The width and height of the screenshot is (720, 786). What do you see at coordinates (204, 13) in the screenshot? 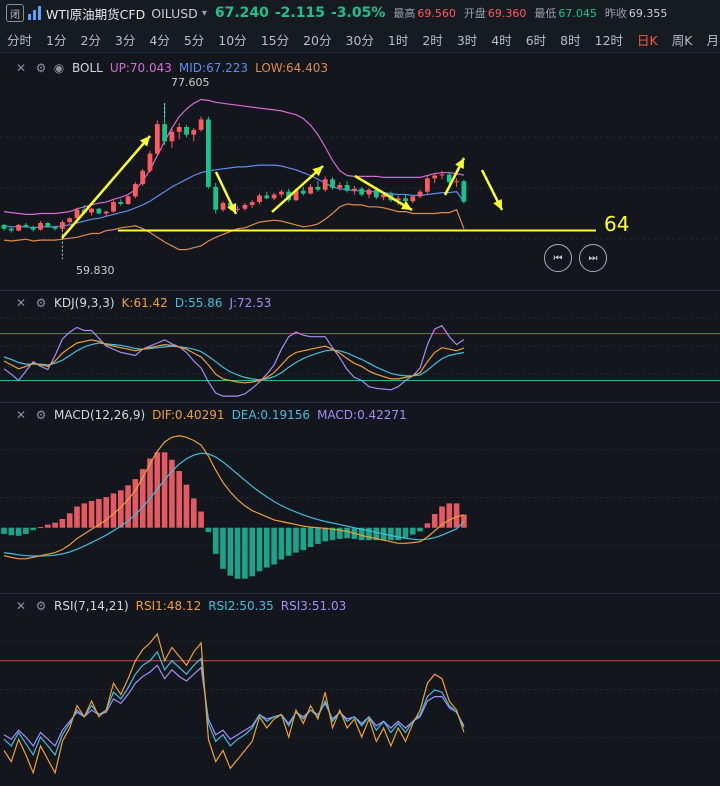
I see `chevron-down-icon: ▾` at bounding box center [204, 13].